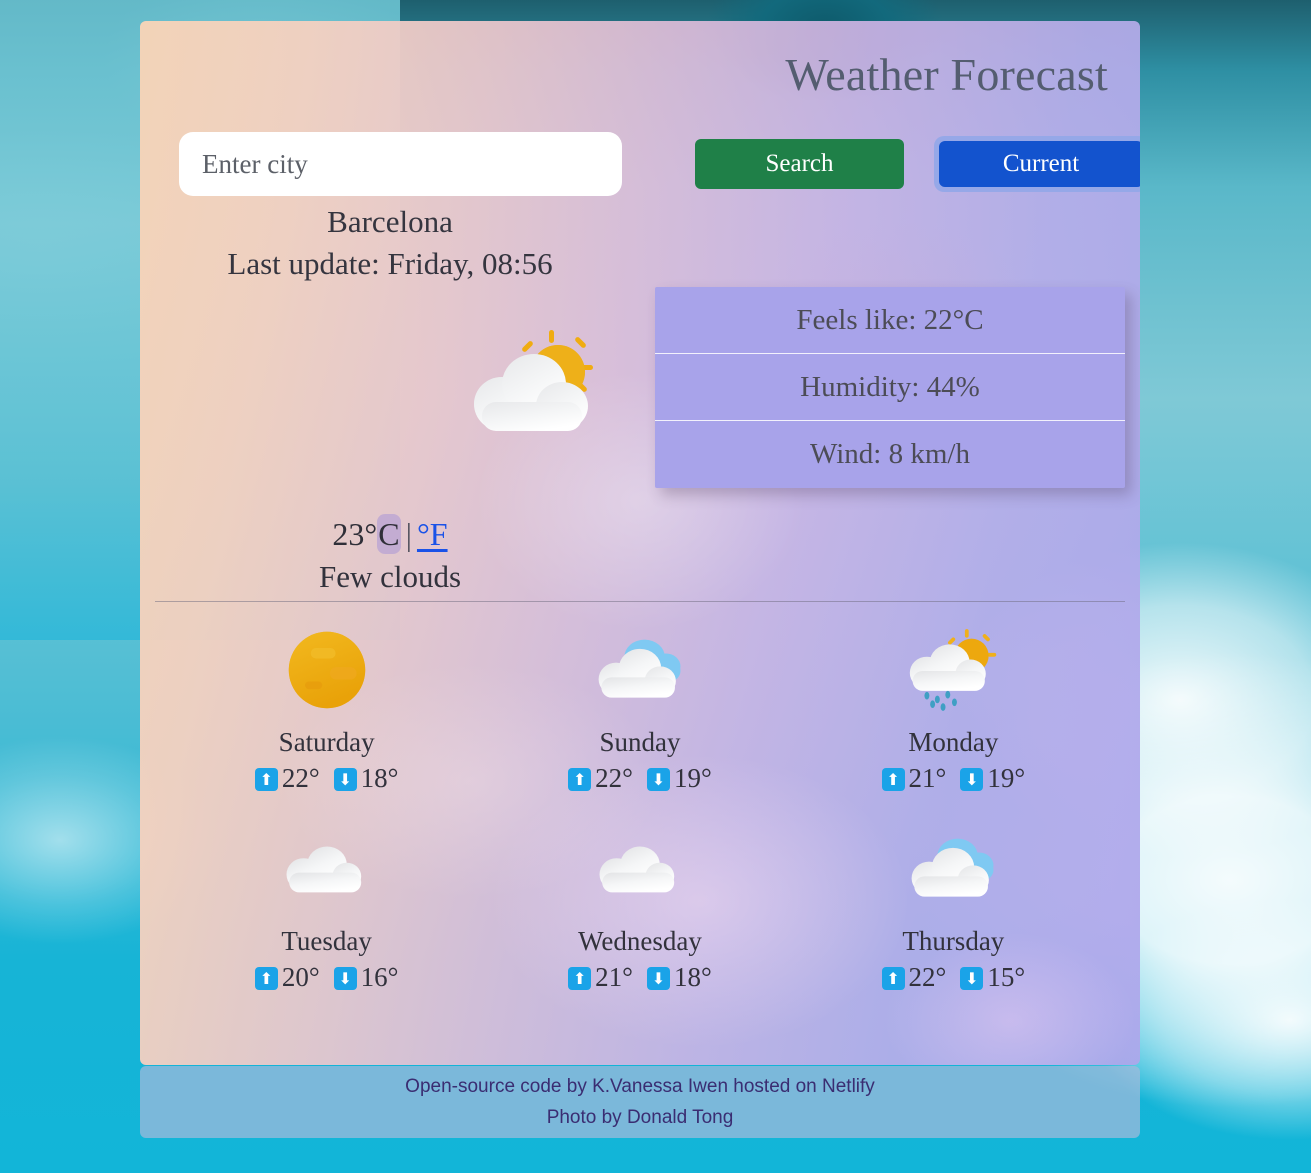 The height and width of the screenshot is (1173, 1311). I want to click on last-update: Last update: Friday, 08:56, so click(390, 263).